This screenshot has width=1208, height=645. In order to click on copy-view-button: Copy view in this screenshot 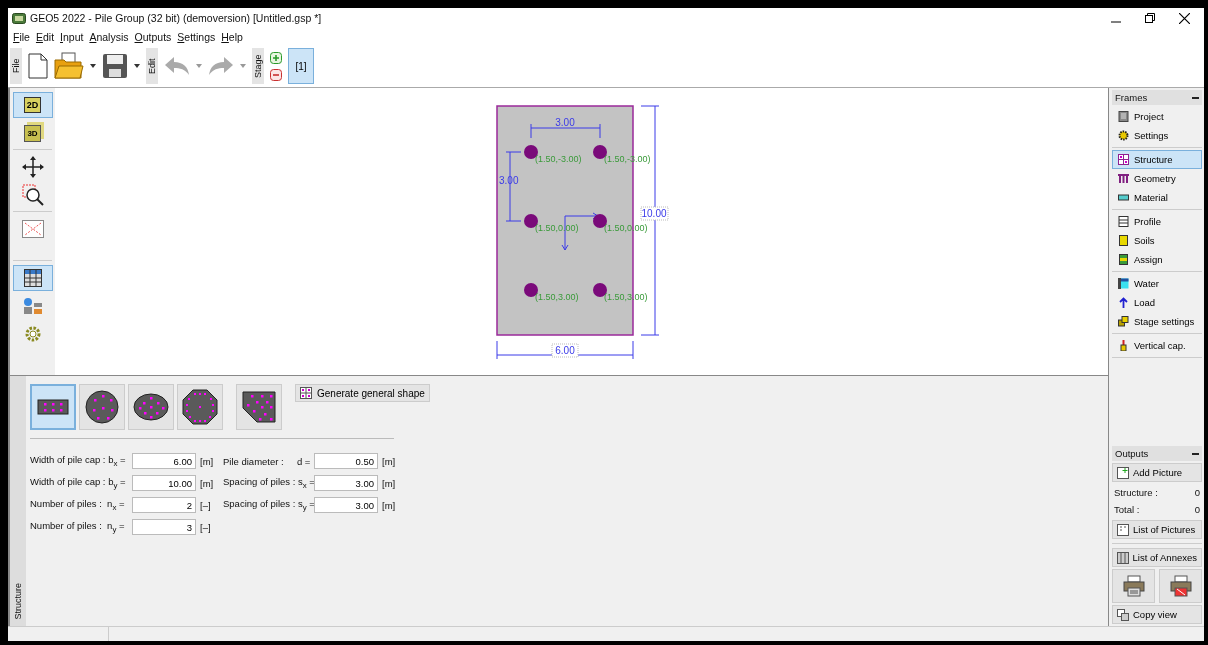, I will do `click(1157, 614)`.